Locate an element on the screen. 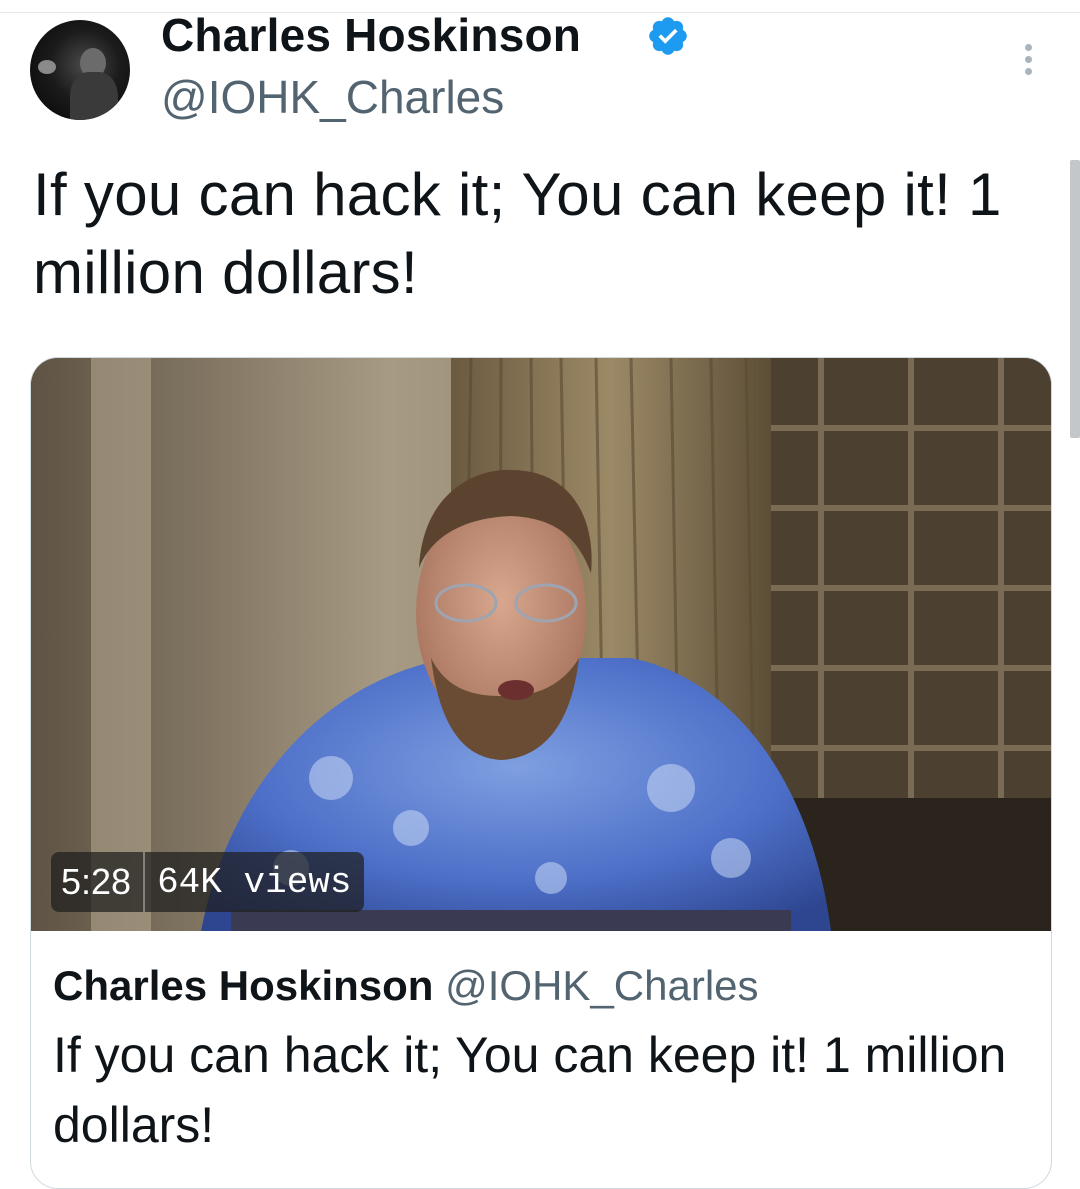 The height and width of the screenshot is (1189, 1080). author-display-name: Charles Hoskinson is located at coordinates (371, 35).